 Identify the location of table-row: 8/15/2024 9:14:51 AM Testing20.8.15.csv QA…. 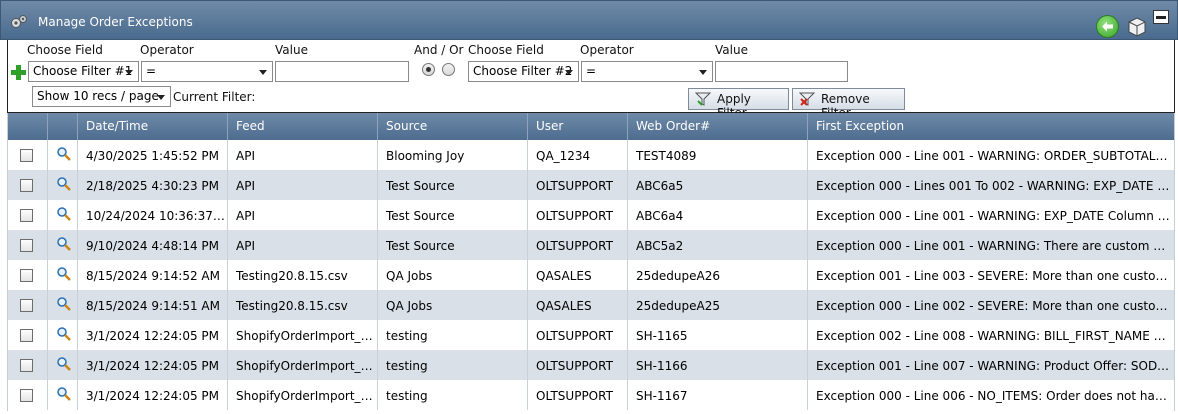
(591, 305).